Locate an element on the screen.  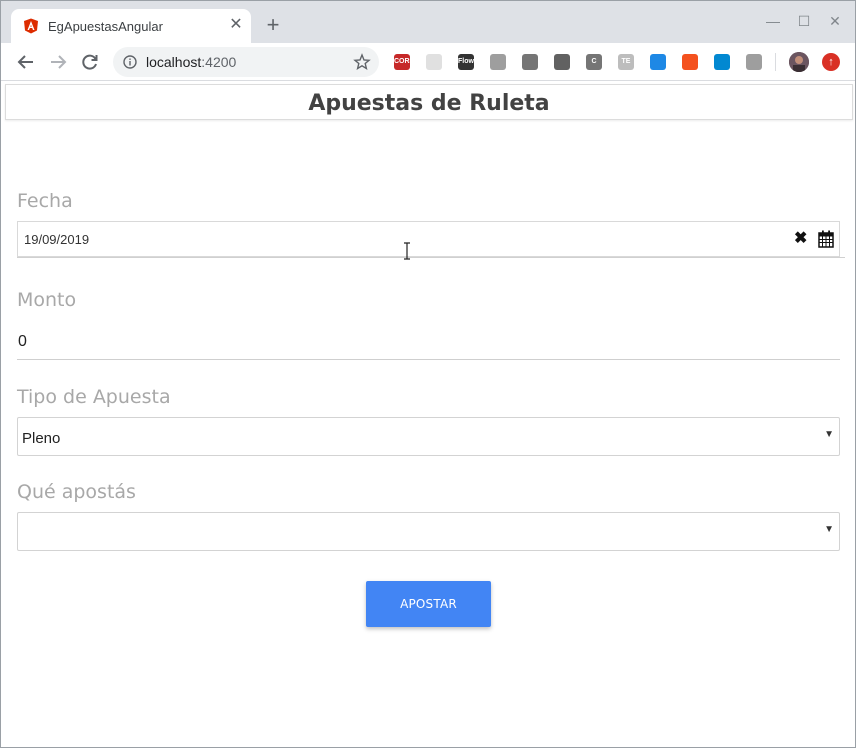
maximize-icon: ☐ is located at coordinates (804, 21).